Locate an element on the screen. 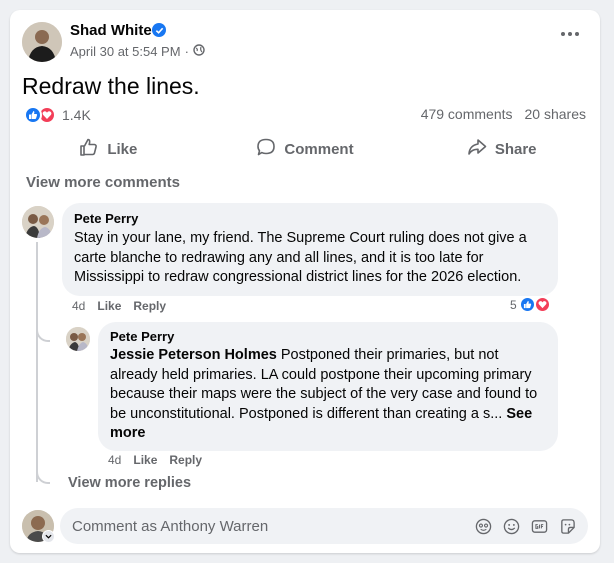 The image size is (614, 563). reaction-count: 1.4K is located at coordinates (76, 115).